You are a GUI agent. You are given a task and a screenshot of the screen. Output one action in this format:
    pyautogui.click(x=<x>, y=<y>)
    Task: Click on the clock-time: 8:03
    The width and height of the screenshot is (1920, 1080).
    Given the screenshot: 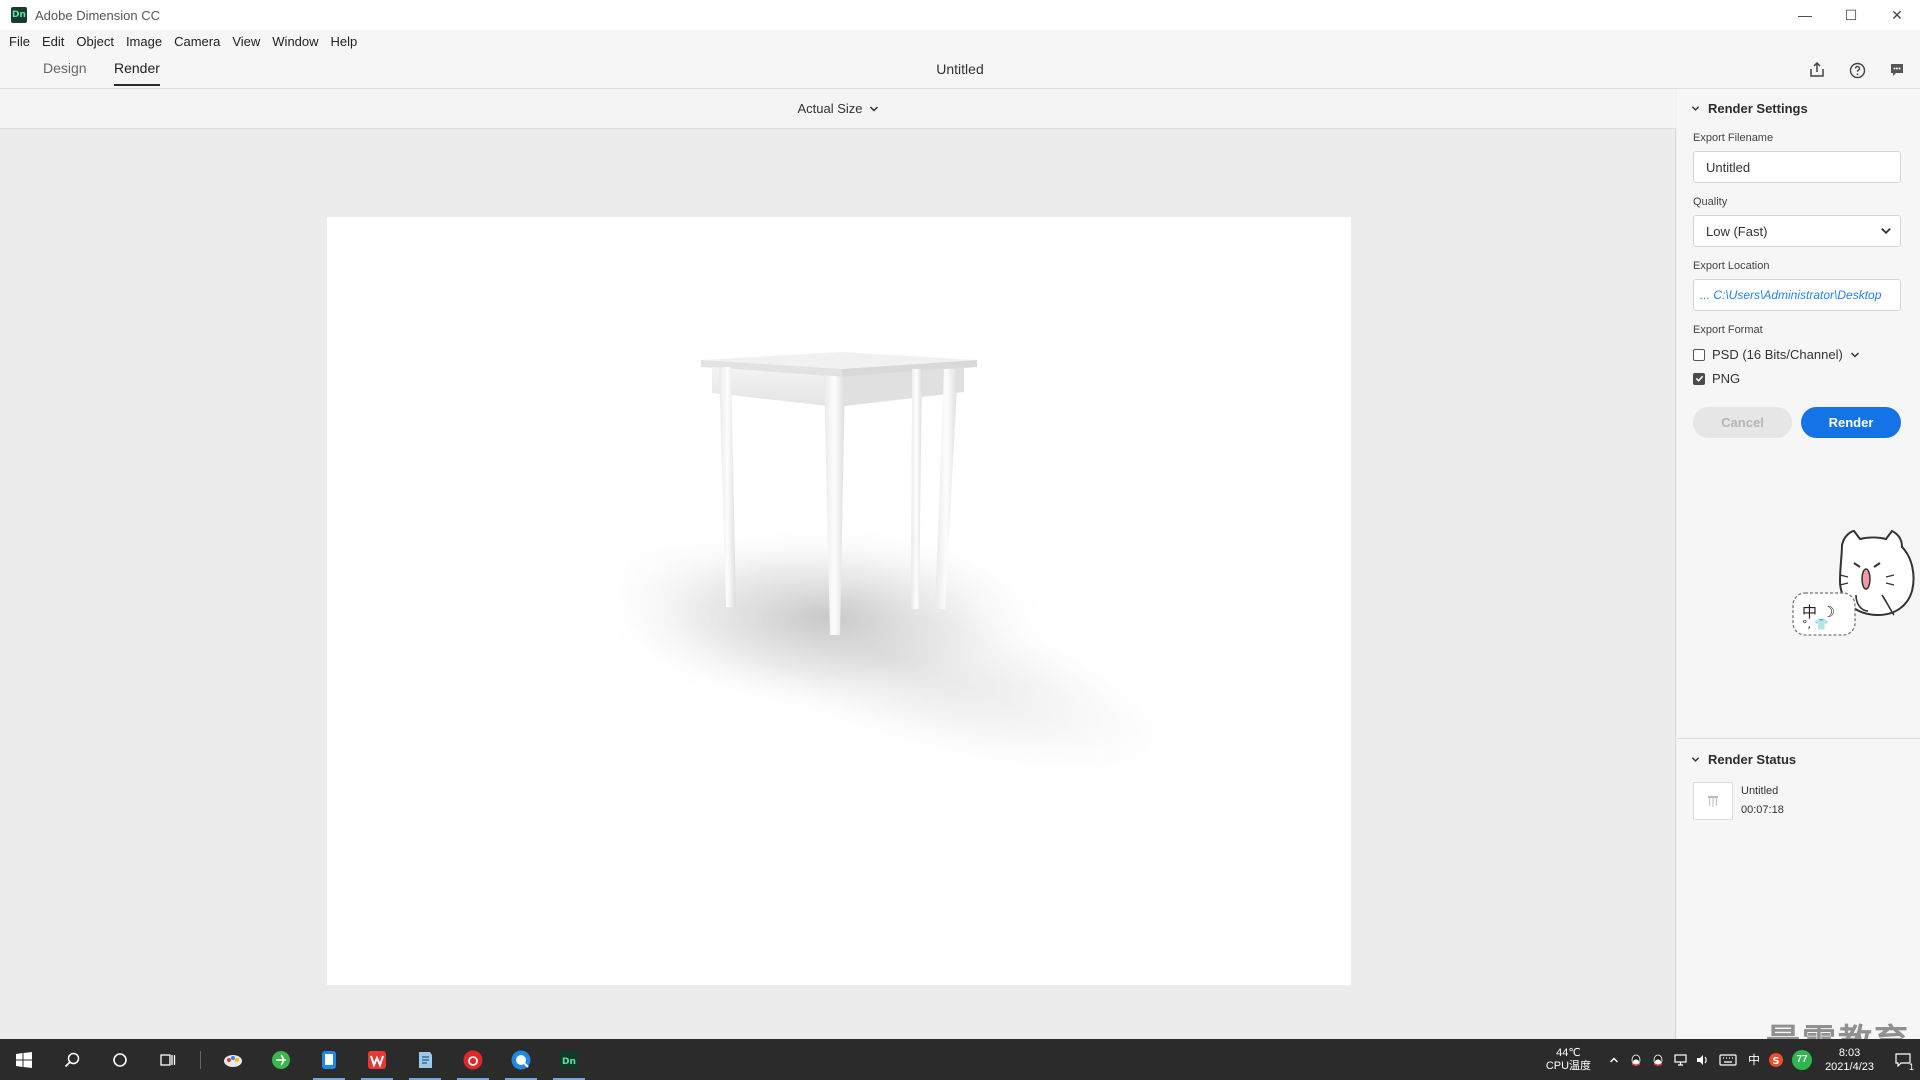 What is the action you would take?
    pyautogui.click(x=1849, y=1052)
    